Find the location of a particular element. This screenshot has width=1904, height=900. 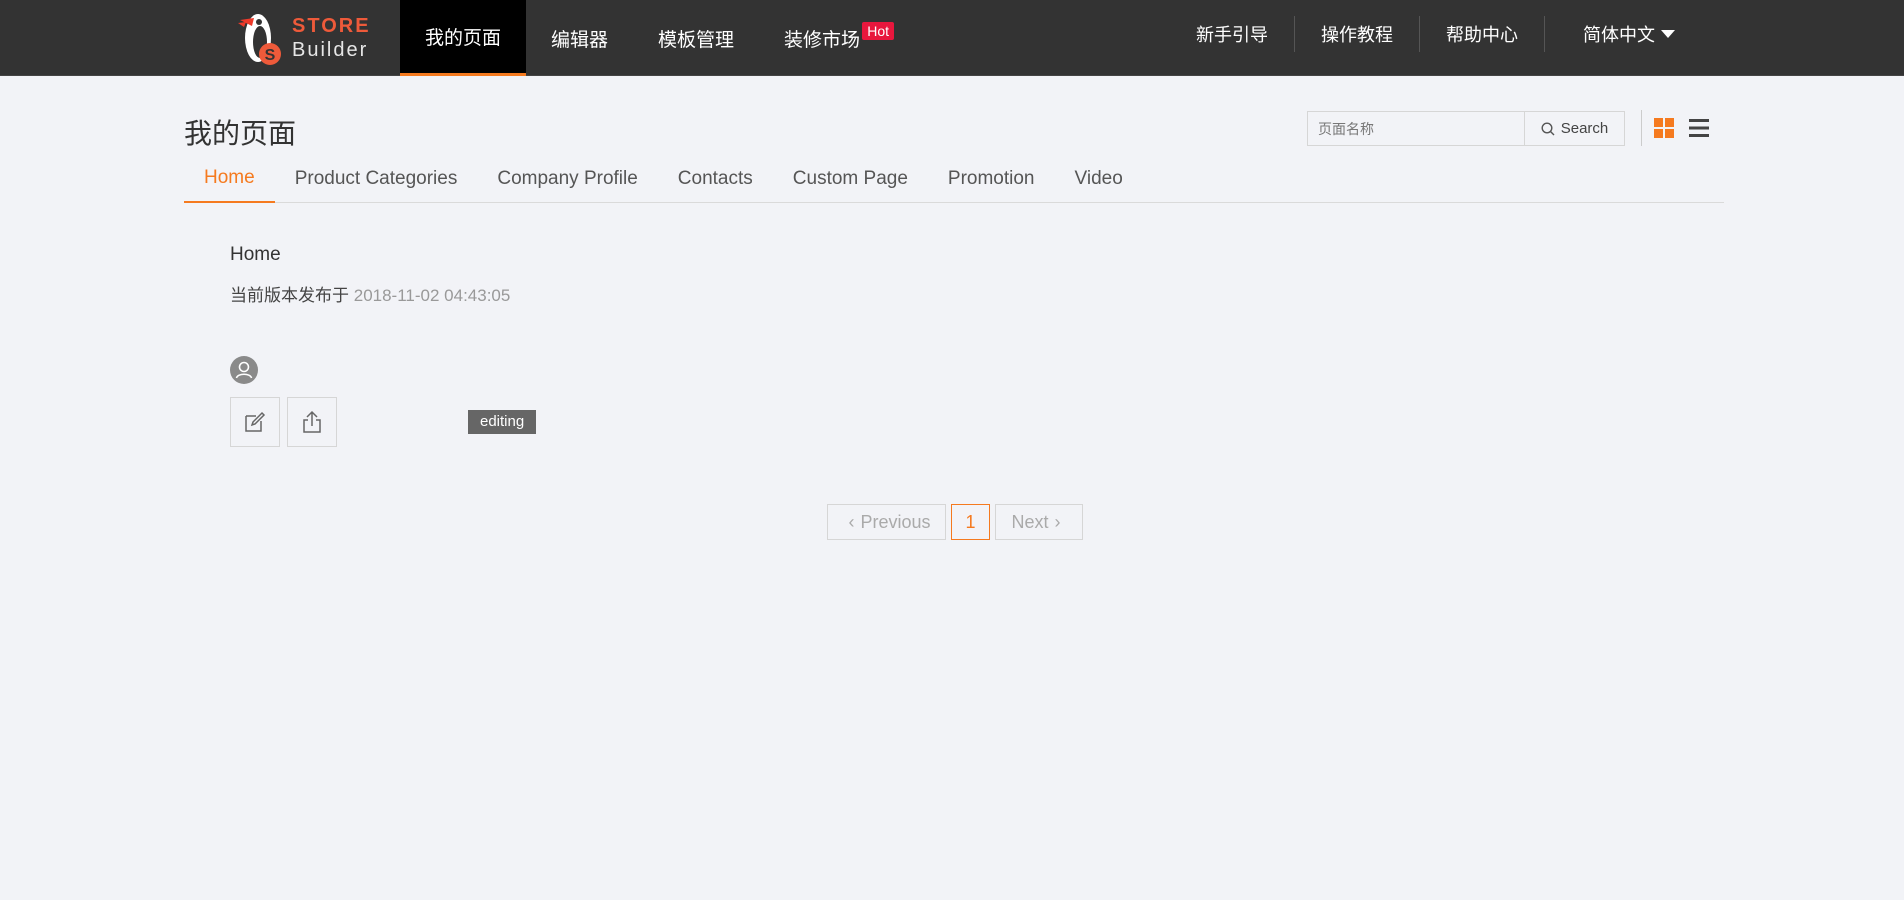

page-card-title: Home is located at coordinates (255, 254).